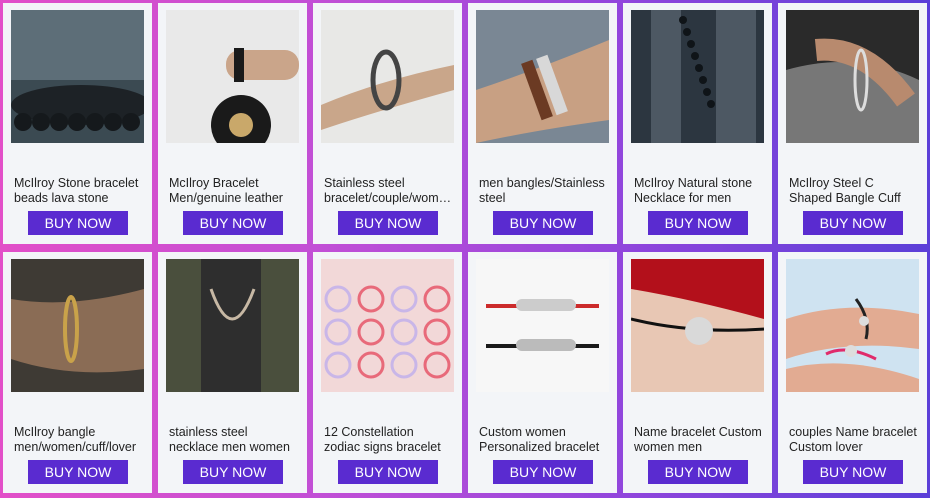  Describe the element at coordinates (233, 440) in the screenshot. I see `product-title: stainless steel necklace men women` at that location.